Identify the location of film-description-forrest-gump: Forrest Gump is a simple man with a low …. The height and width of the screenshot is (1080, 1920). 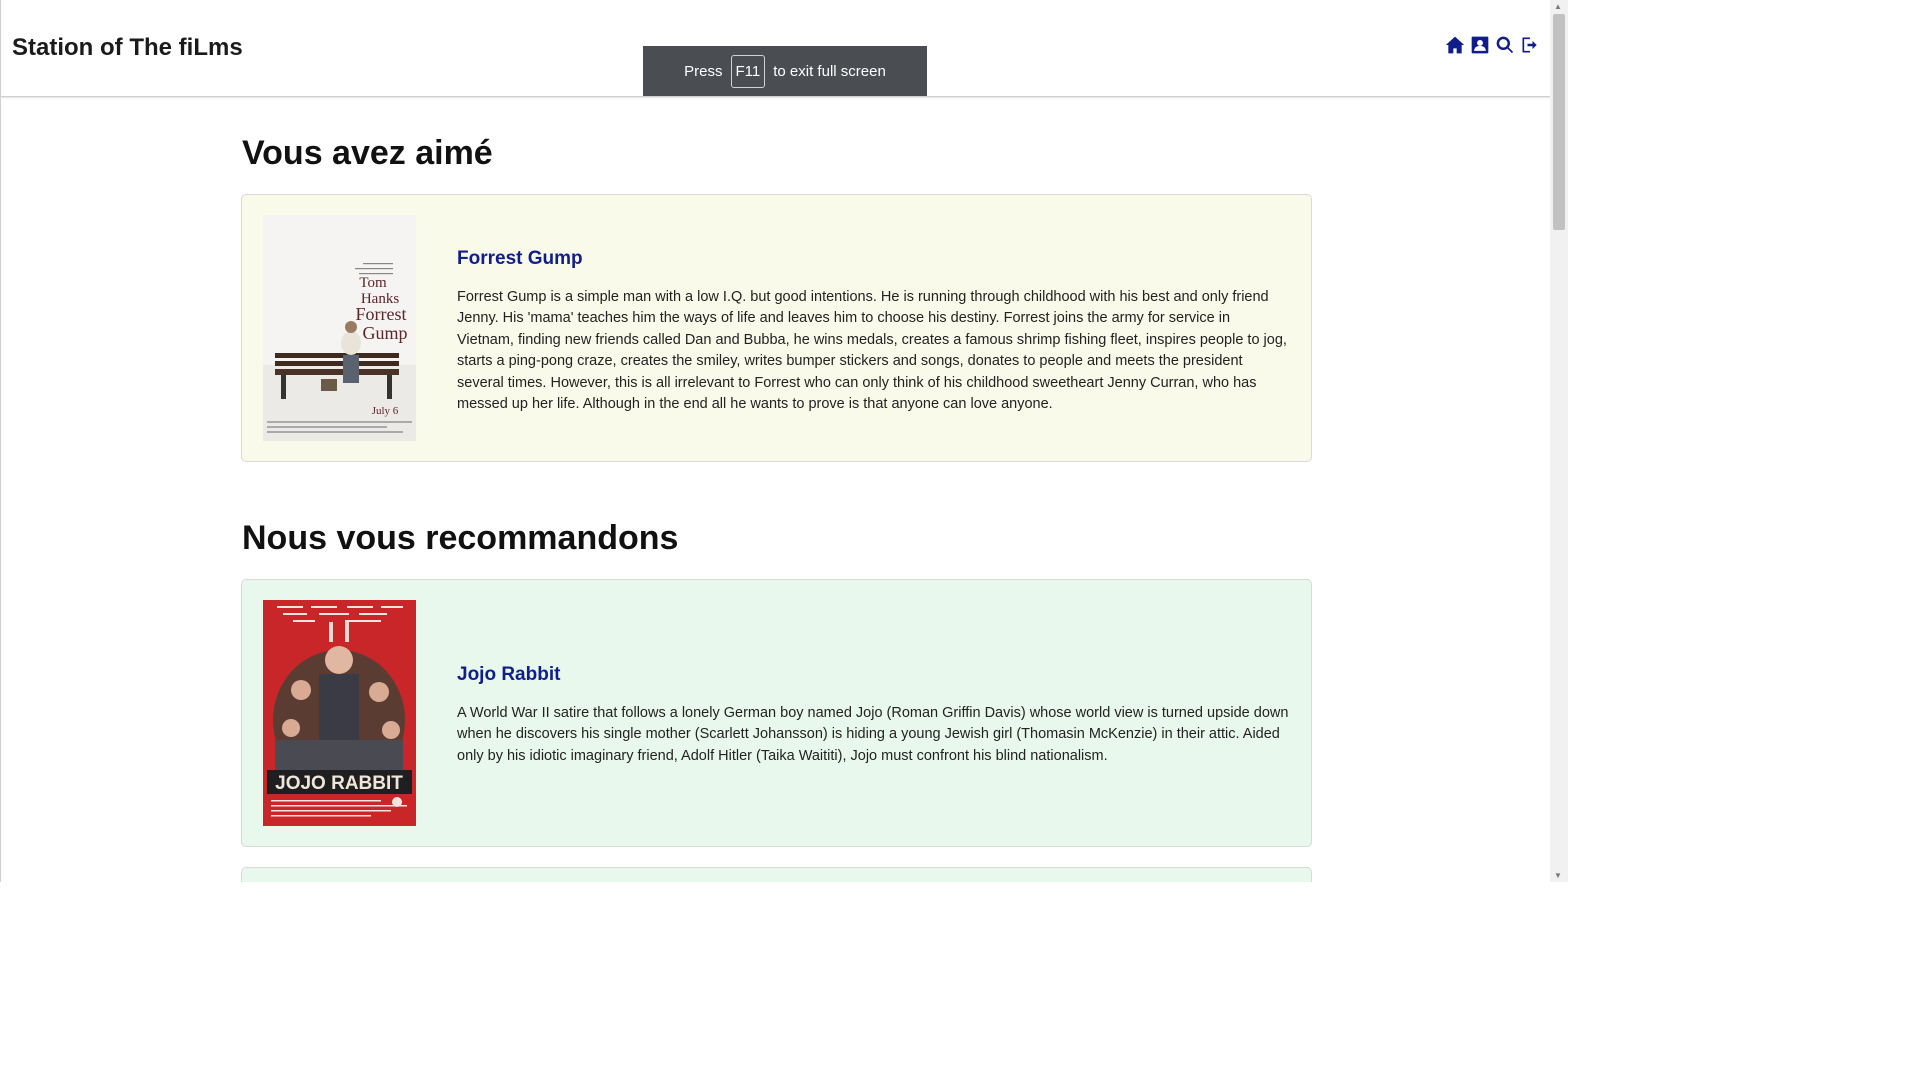
(872, 351).